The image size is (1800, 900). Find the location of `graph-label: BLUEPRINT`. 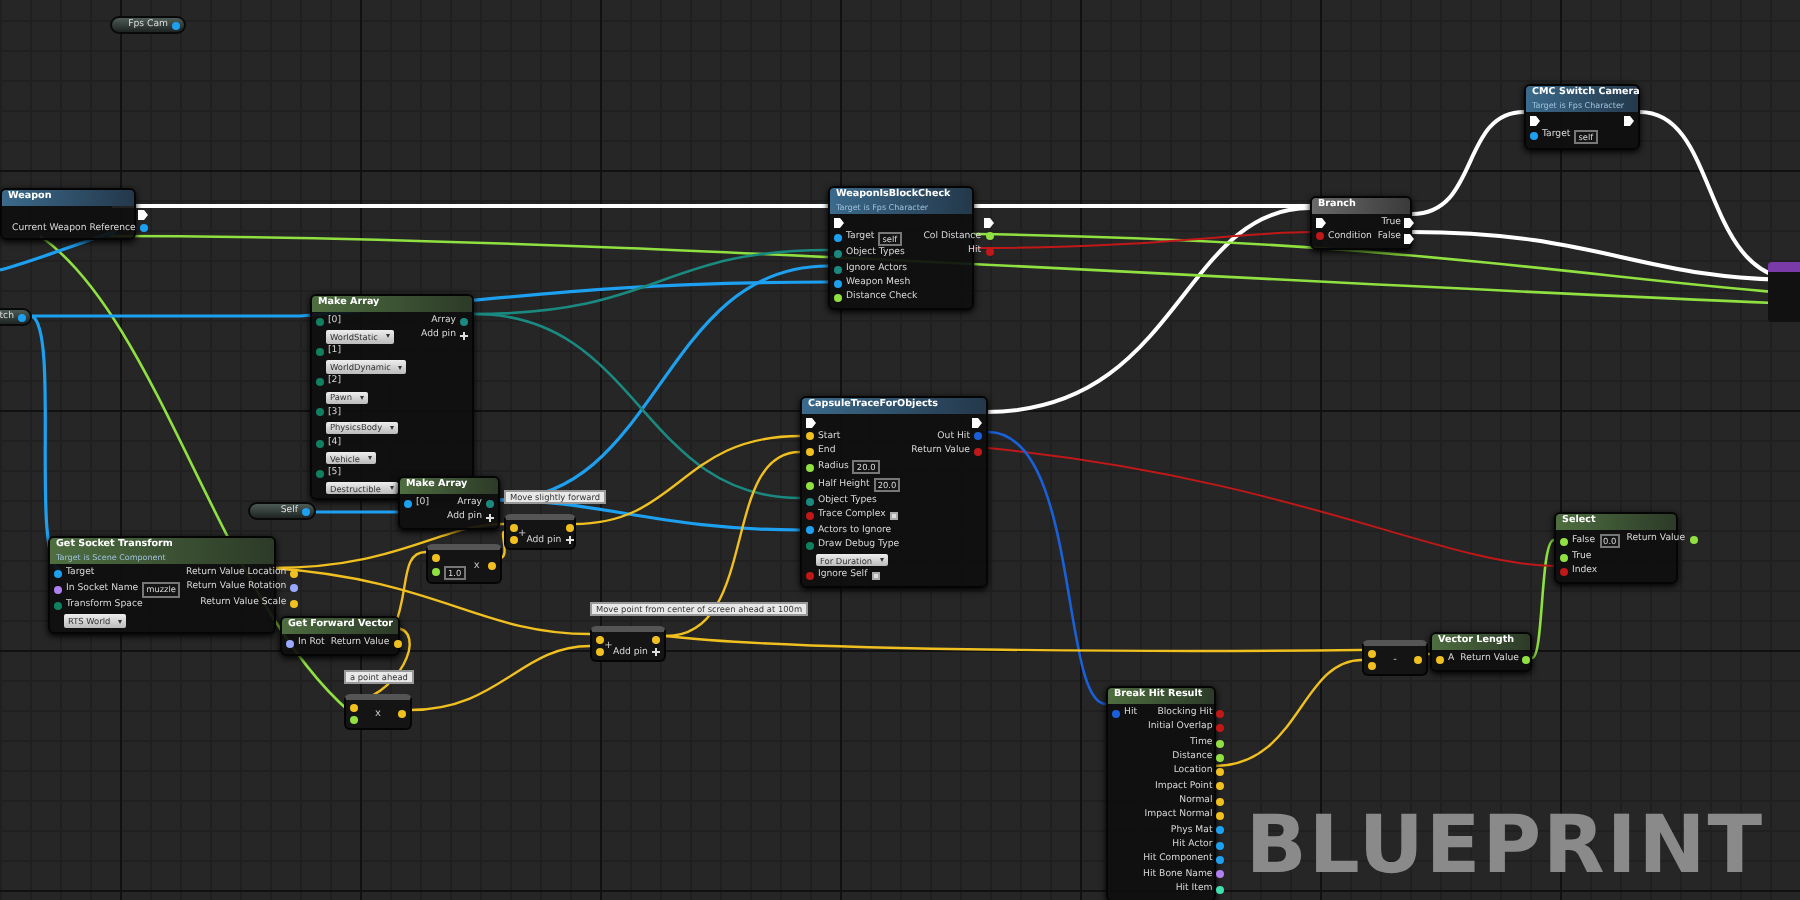

graph-label: BLUEPRINT is located at coordinates (1504, 846).